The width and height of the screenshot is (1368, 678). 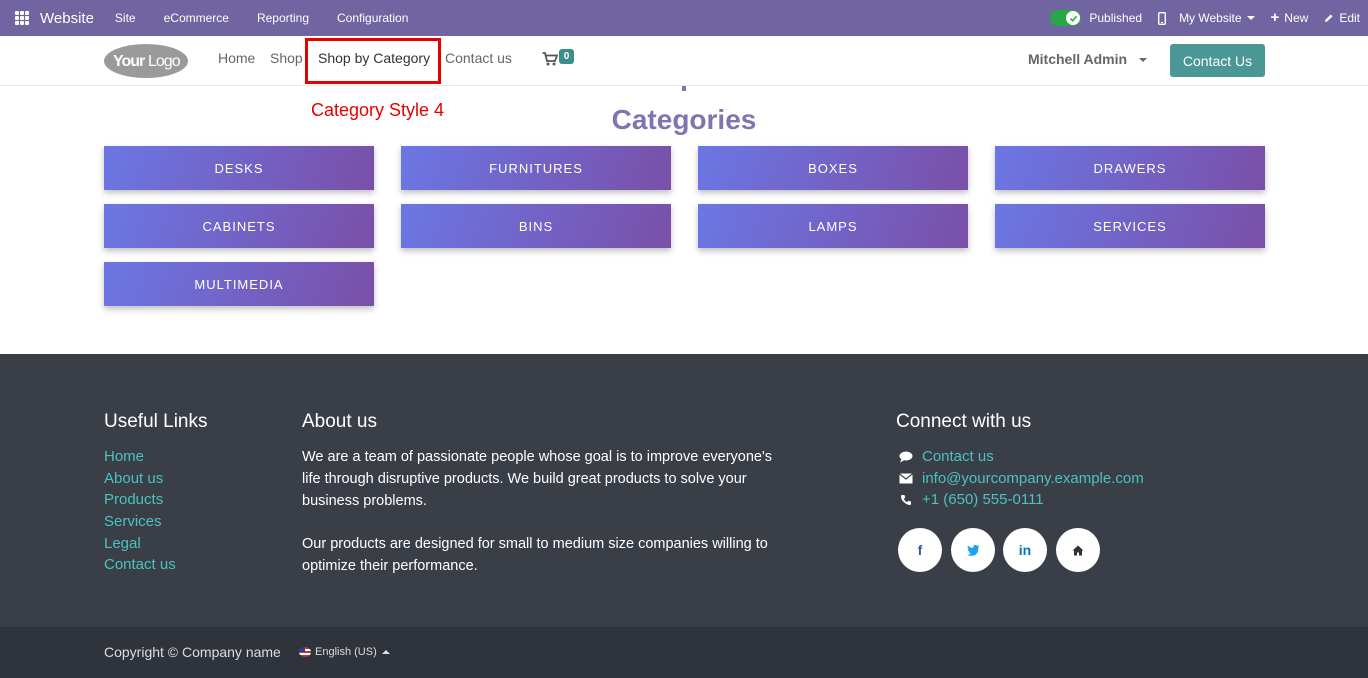 What do you see at coordinates (239, 226) in the screenshot?
I see `category-cabinets: CABINETS` at bounding box center [239, 226].